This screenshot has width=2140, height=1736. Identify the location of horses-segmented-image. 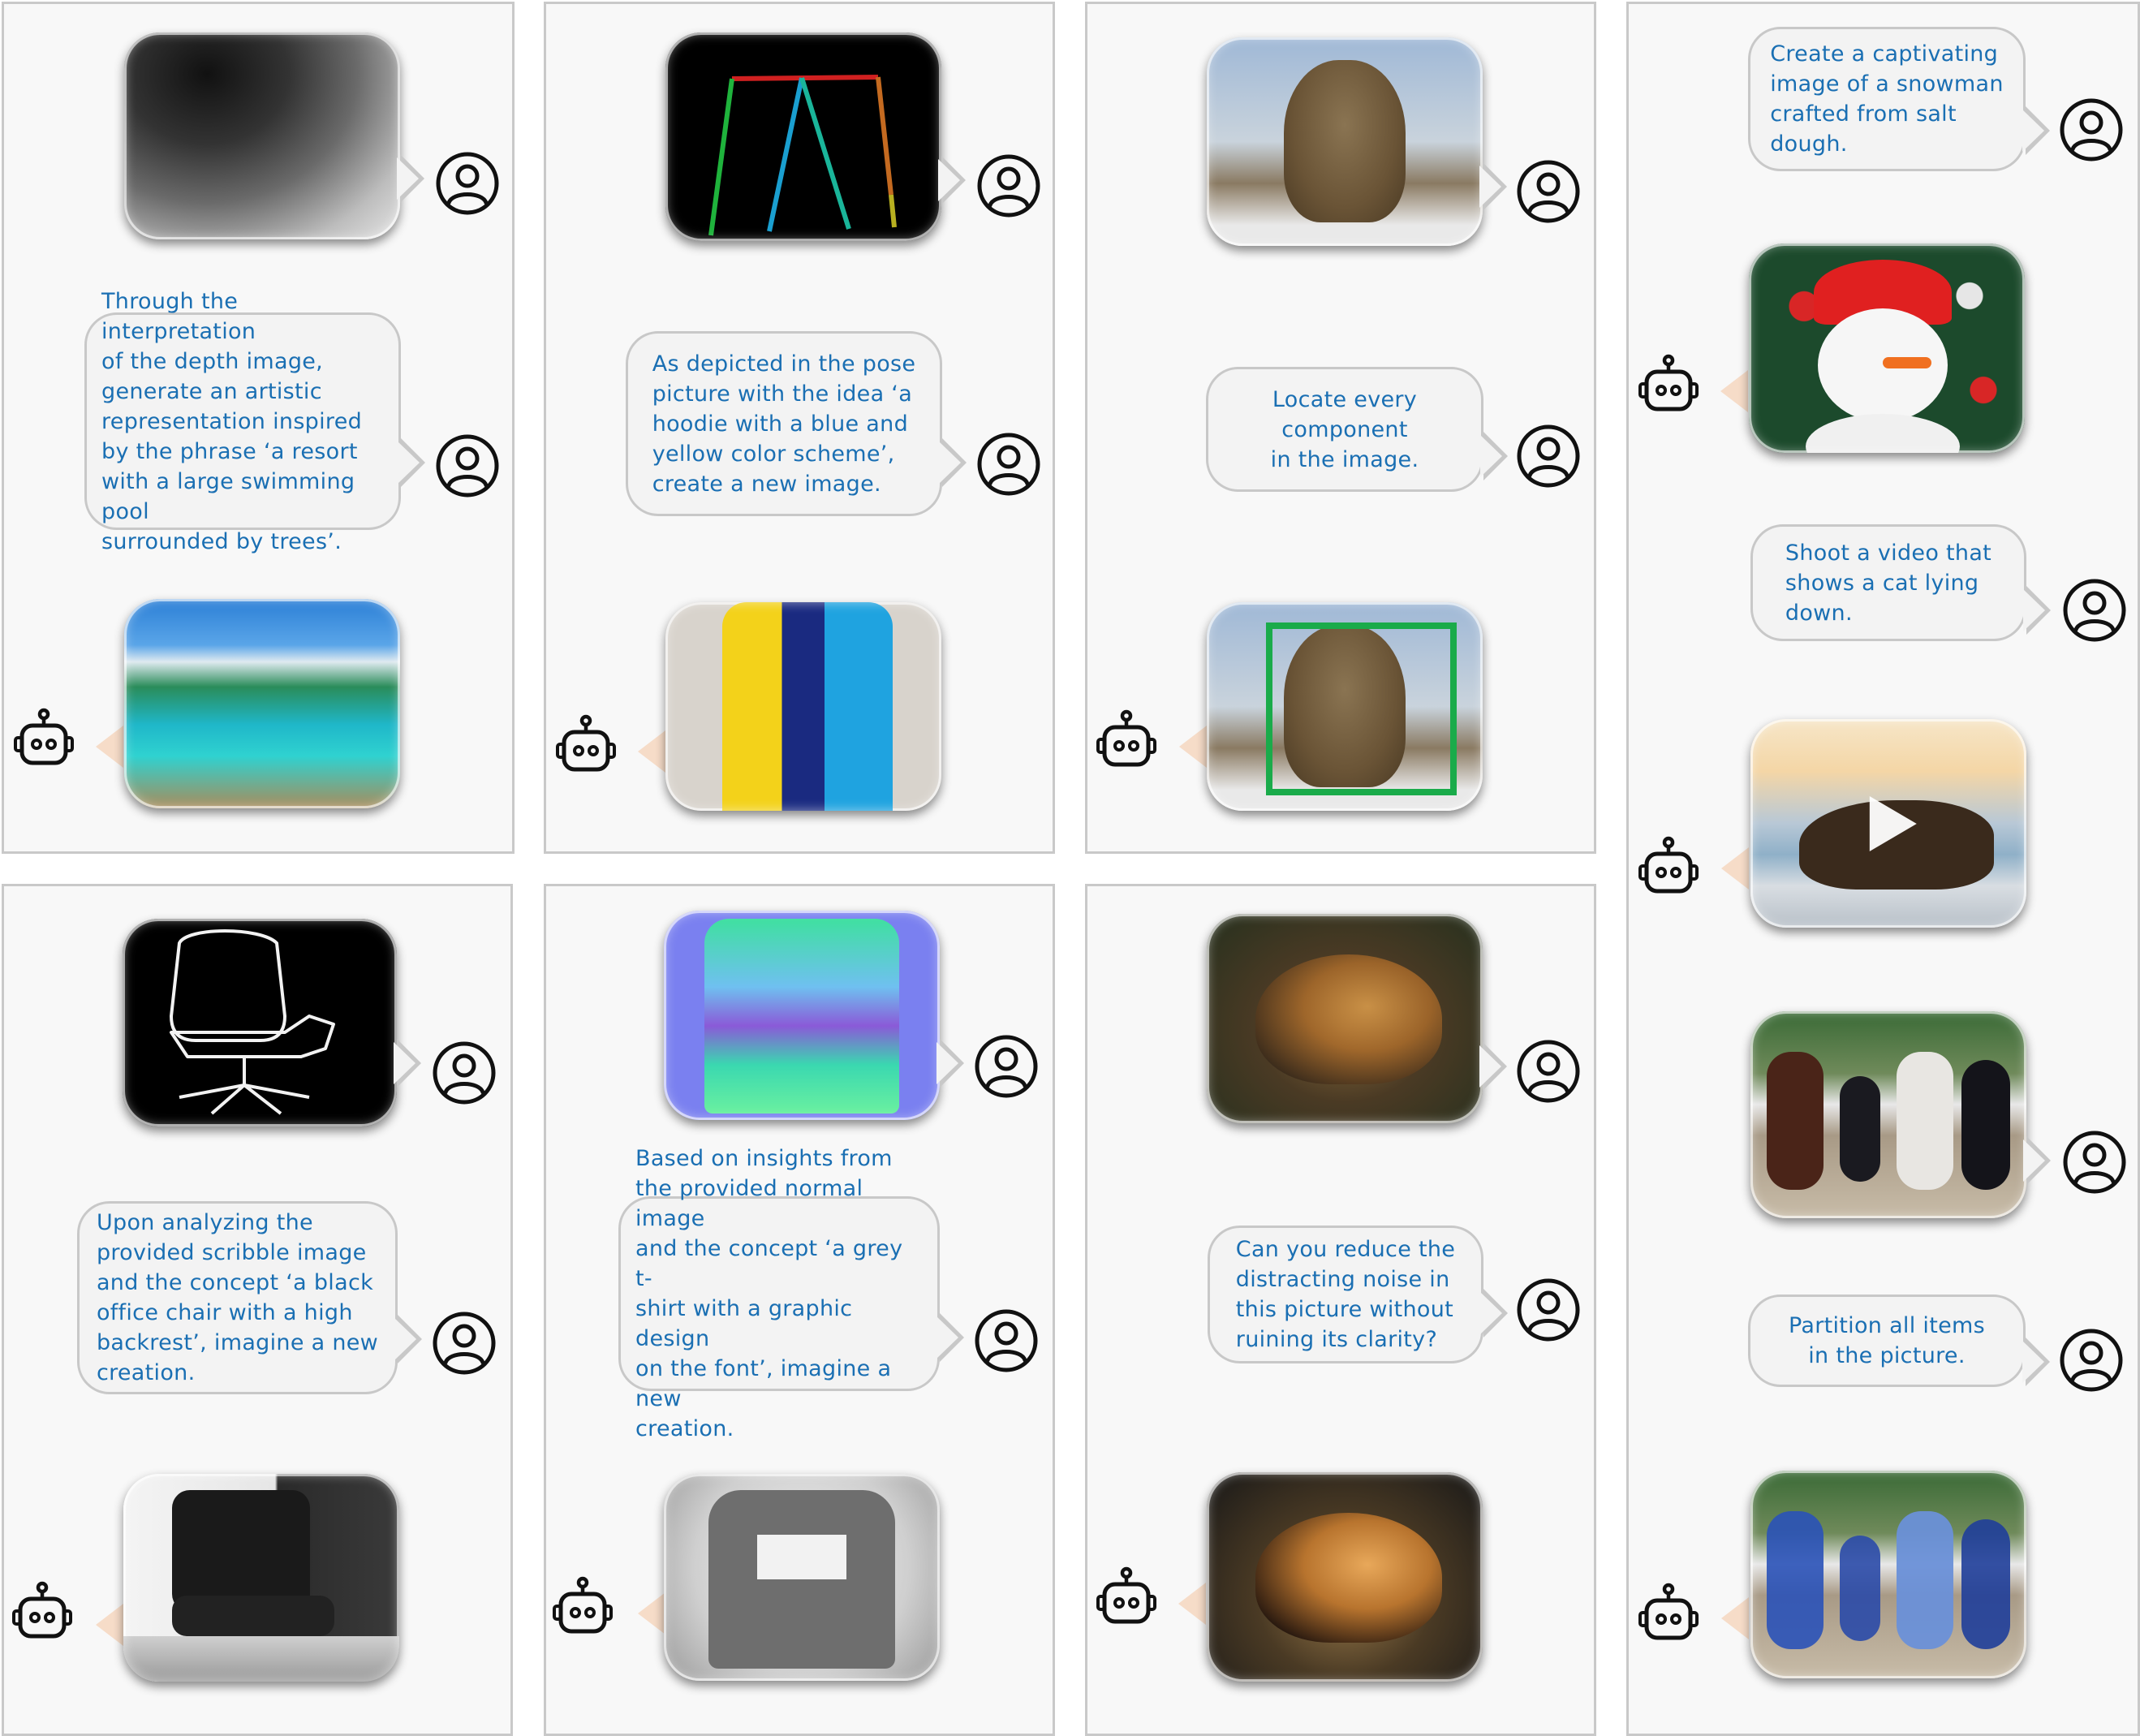
(1888, 1575).